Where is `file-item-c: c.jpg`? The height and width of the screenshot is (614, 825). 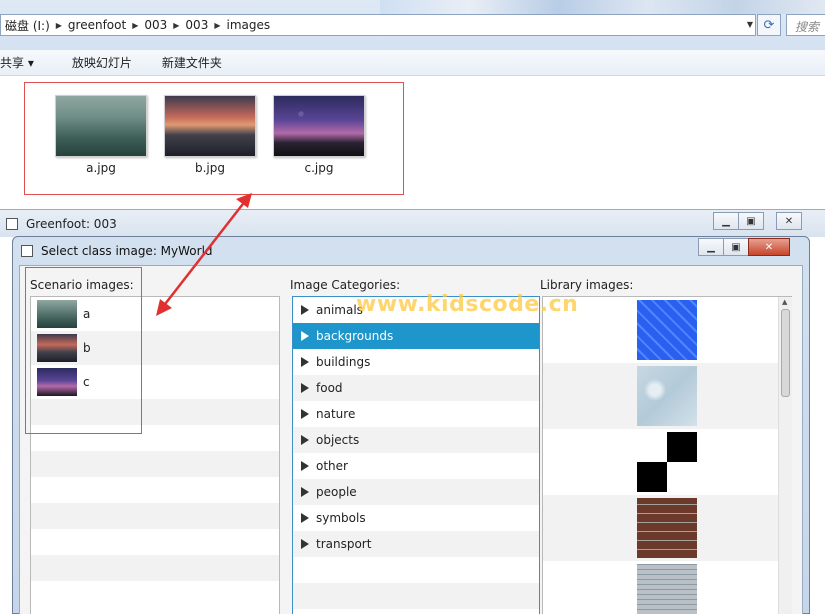
file-item-c: c.jpg is located at coordinates (319, 135).